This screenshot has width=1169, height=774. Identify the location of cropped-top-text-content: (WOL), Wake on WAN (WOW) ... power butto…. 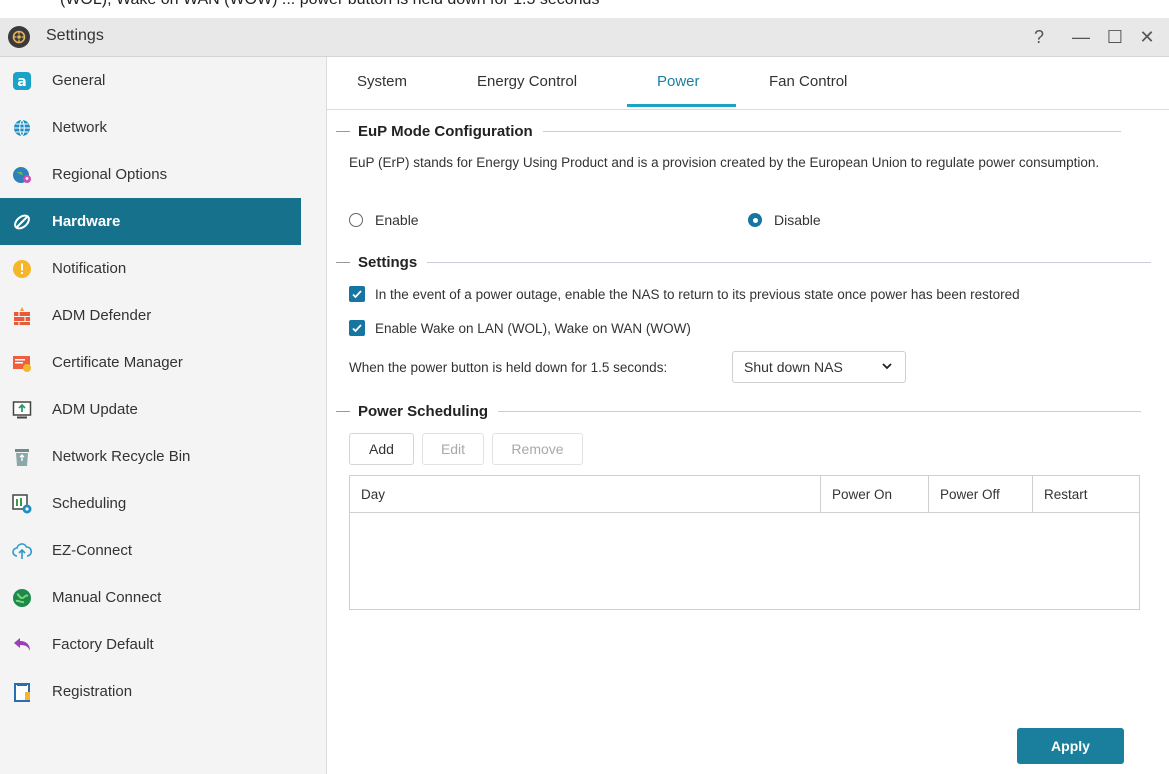
(329, 4).